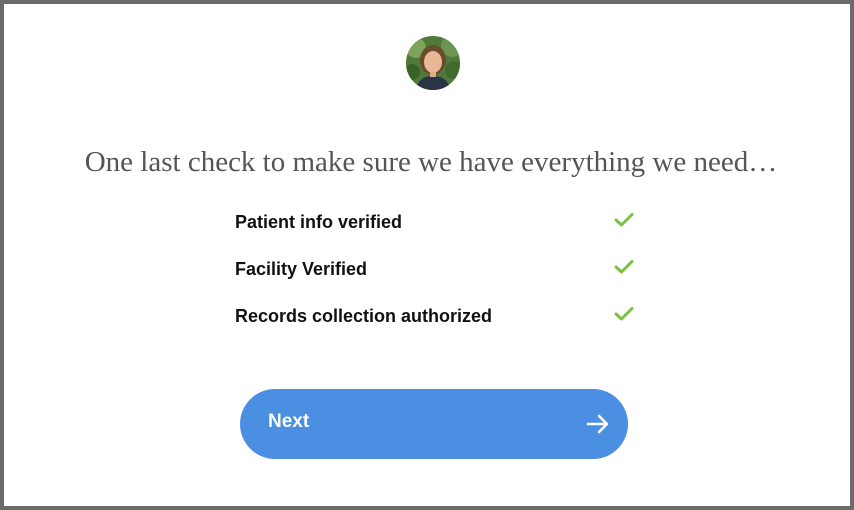 The image size is (854, 510). I want to click on avatar, so click(433, 63).